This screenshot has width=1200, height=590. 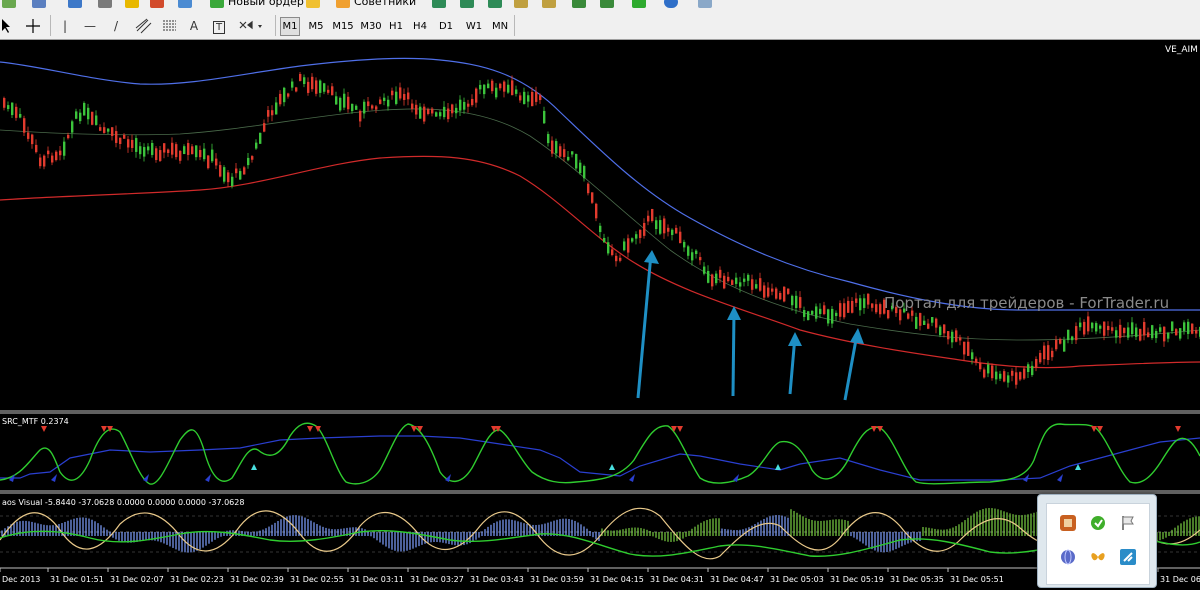 I want to click on butterfly-icon, so click(x=1098, y=557).